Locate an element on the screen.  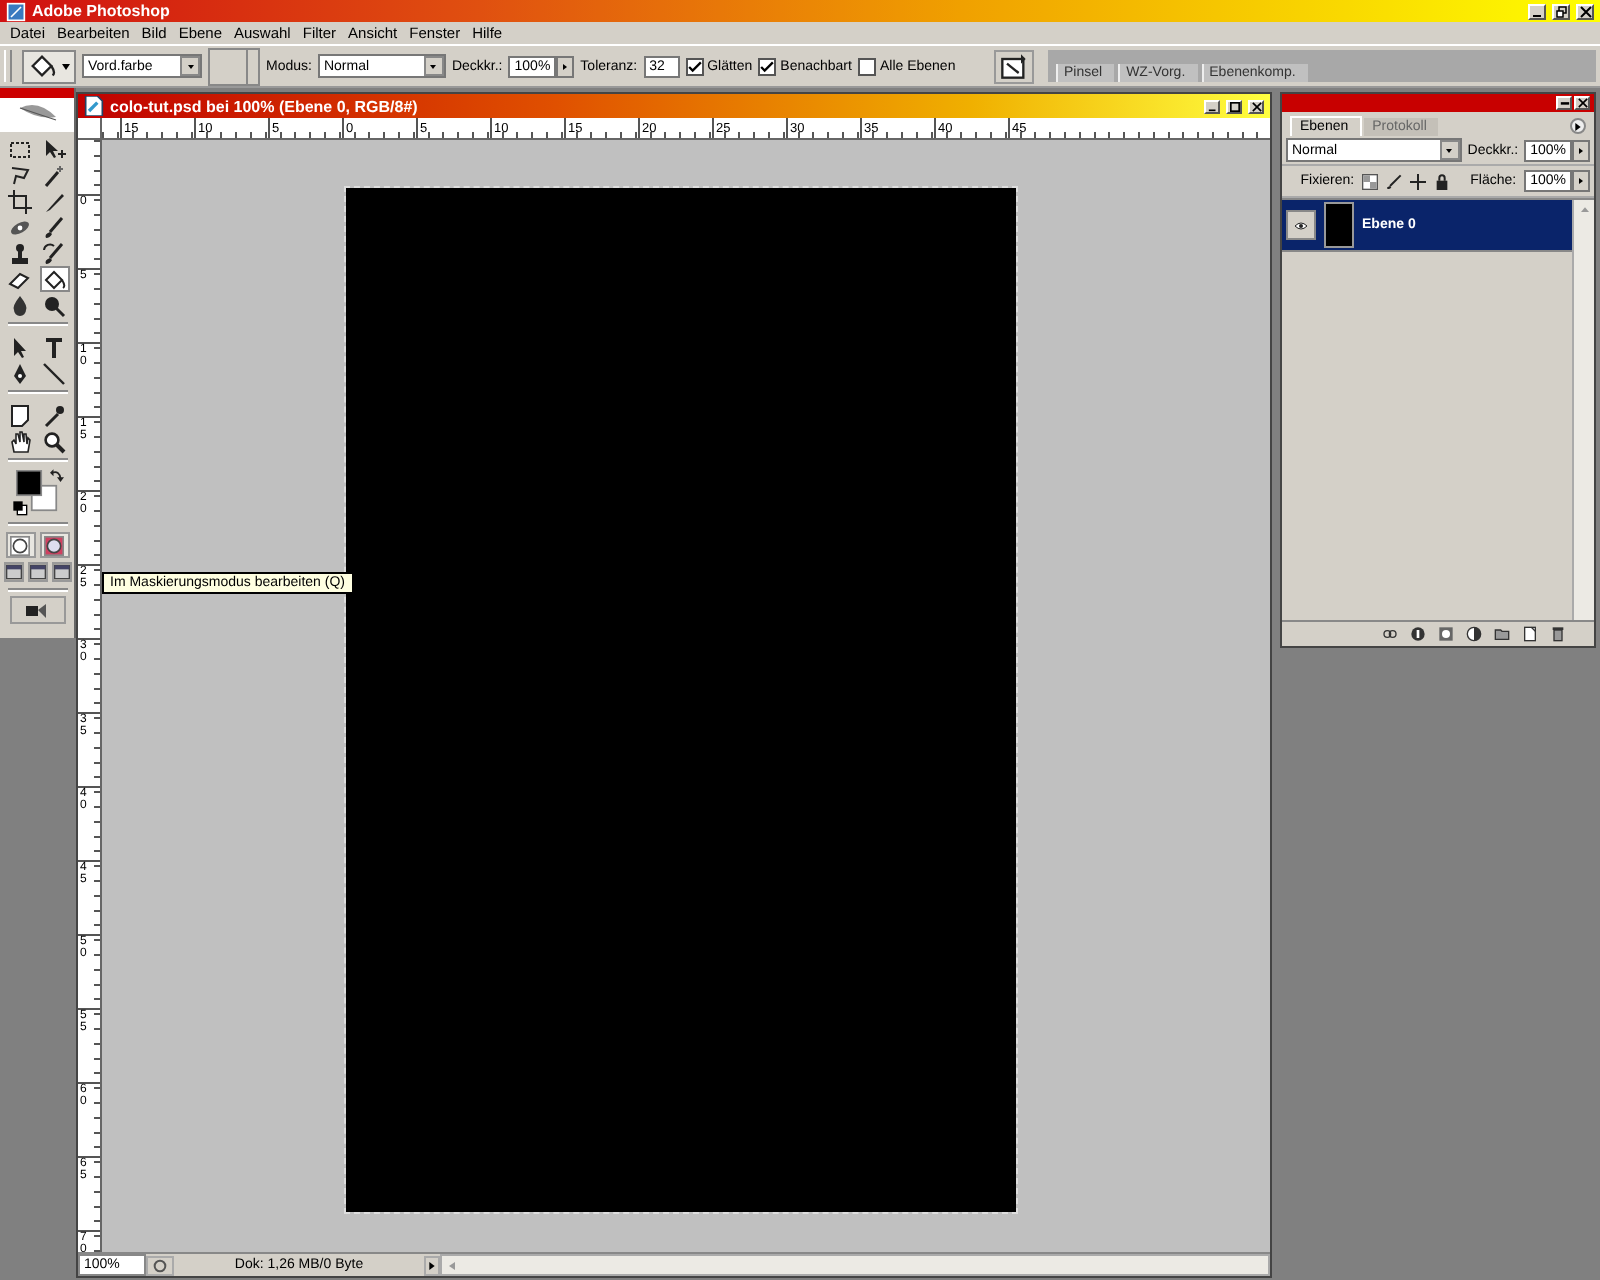
checkmark-icon is located at coordinates (694, 66).